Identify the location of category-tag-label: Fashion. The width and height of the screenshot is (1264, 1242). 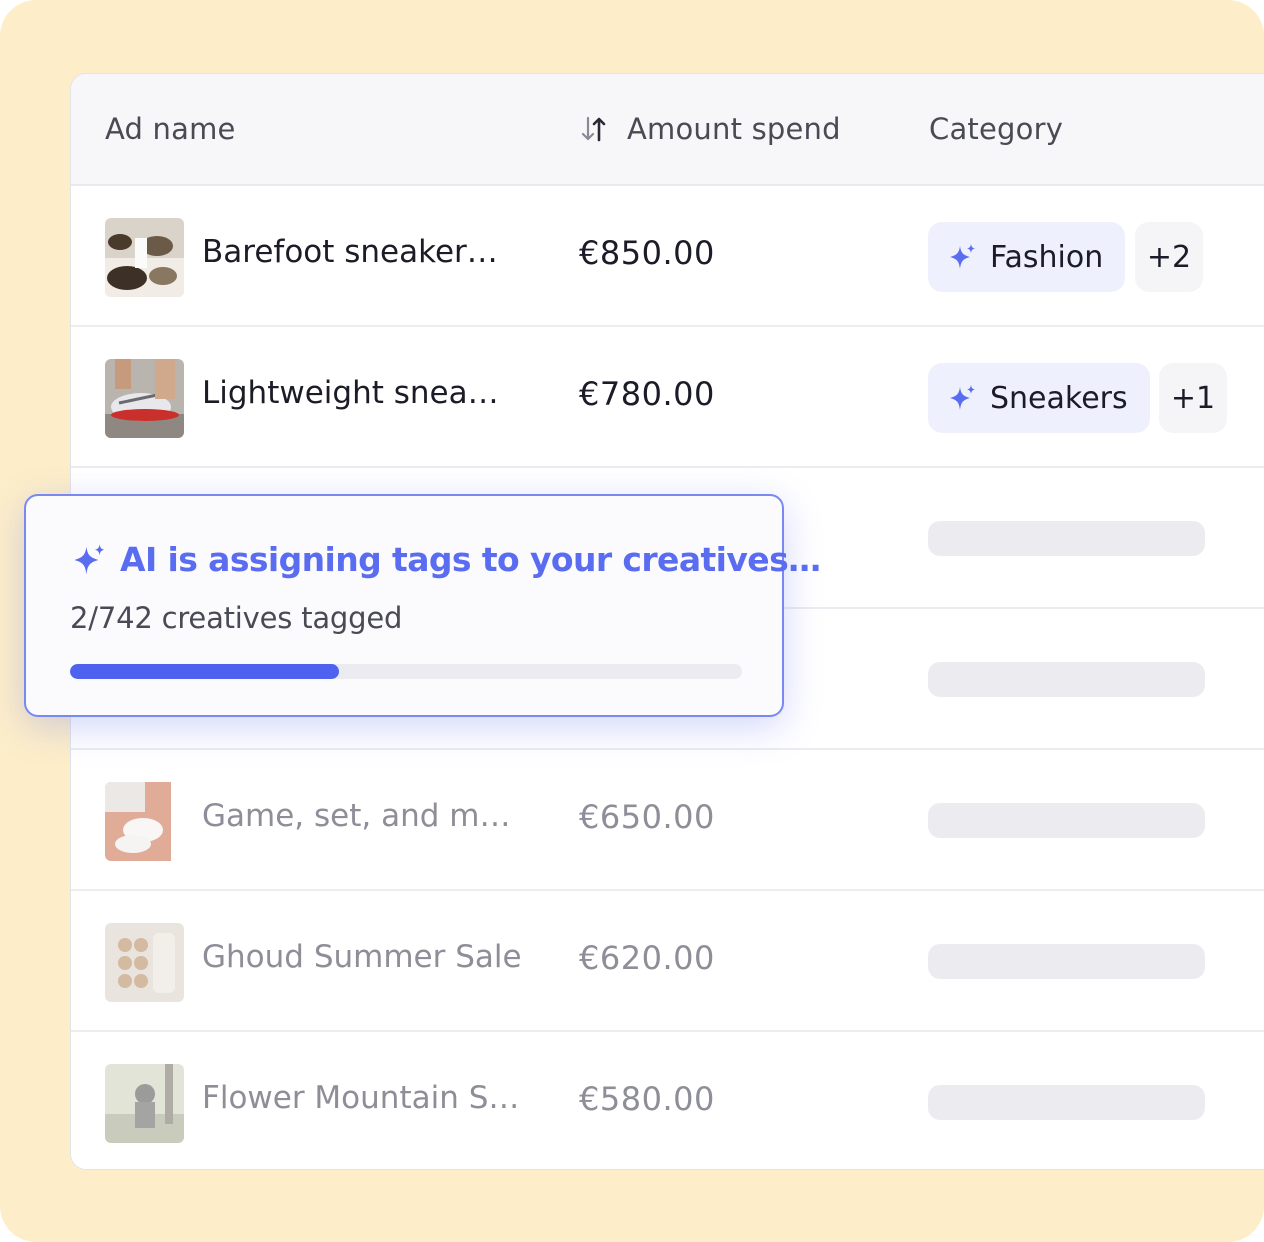
(1047, 257).